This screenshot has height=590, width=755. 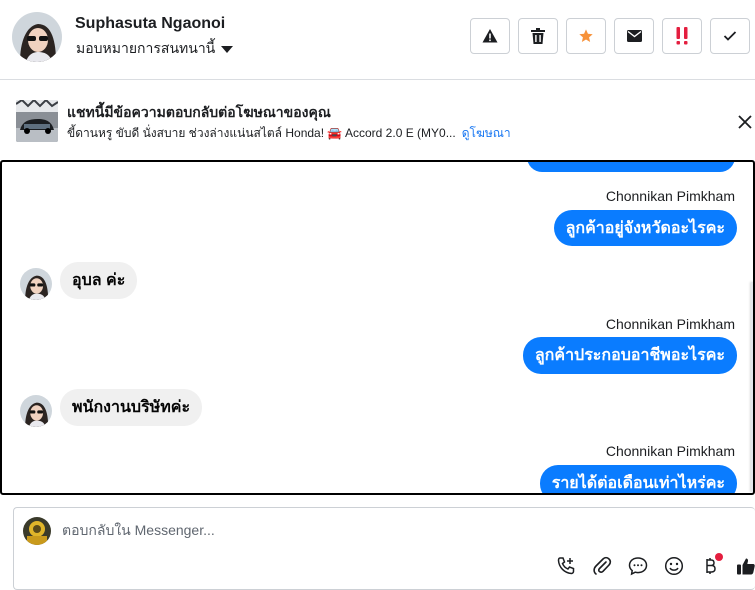 I want to click on view-ad-link: ดูโฆษณา, so click(x=486, y=133).